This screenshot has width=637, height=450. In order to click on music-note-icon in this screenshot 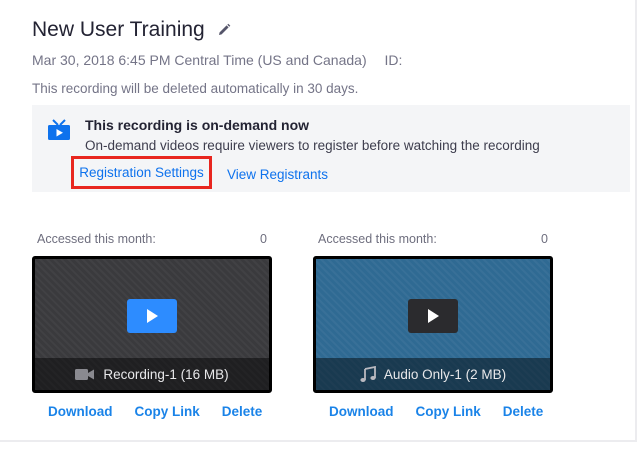, I will do `click(368, 374)`.